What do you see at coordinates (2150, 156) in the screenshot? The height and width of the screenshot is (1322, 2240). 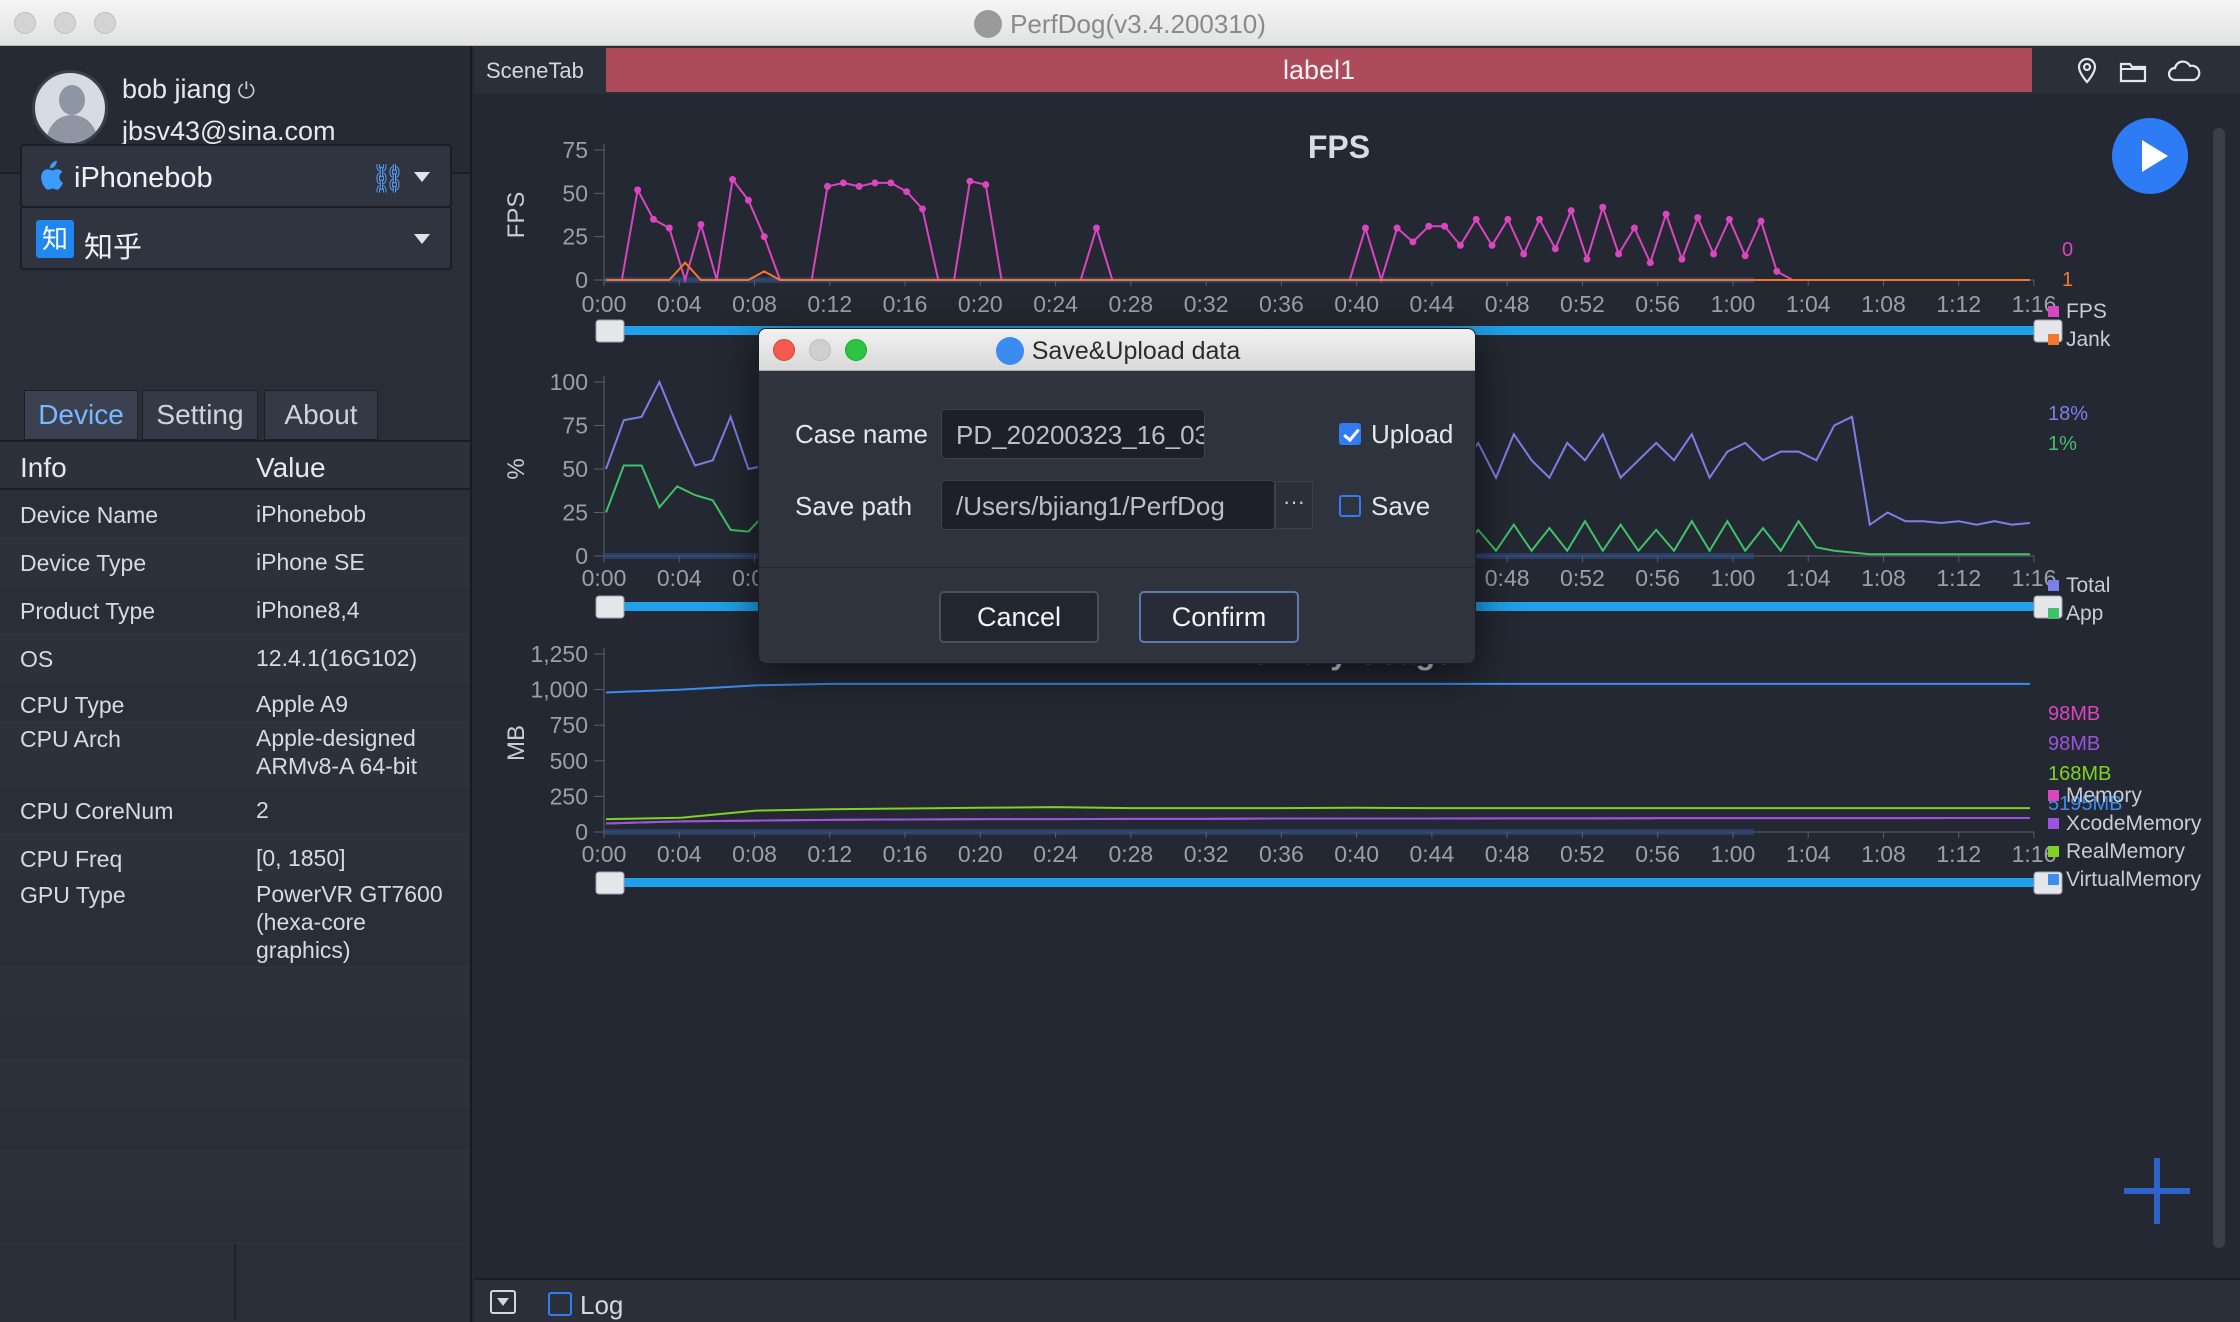 I see `play-button` at bounding box center [2150, 156].